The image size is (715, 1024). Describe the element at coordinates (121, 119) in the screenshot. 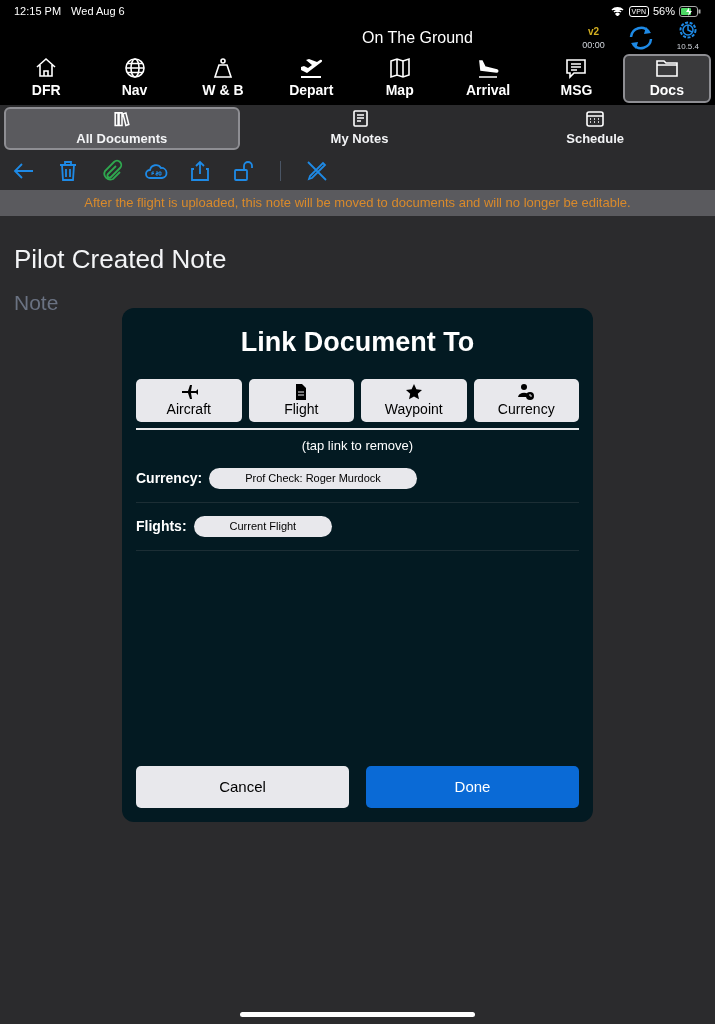

I see `books-icon` at that location.